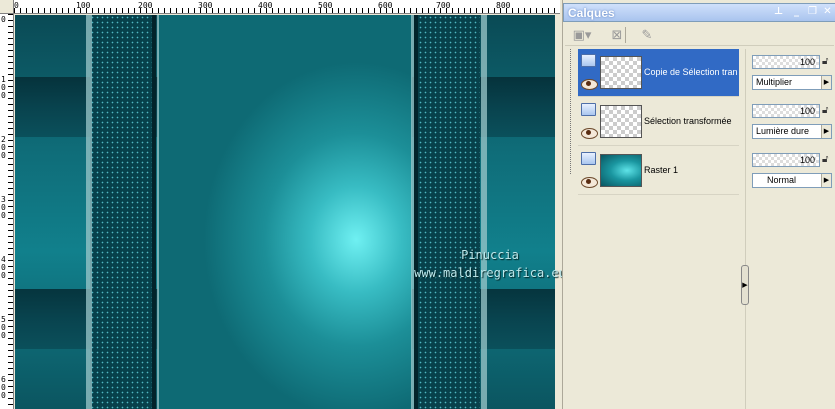  I want to click on ruler-left-label: 5 0 0, so click(3, 327).